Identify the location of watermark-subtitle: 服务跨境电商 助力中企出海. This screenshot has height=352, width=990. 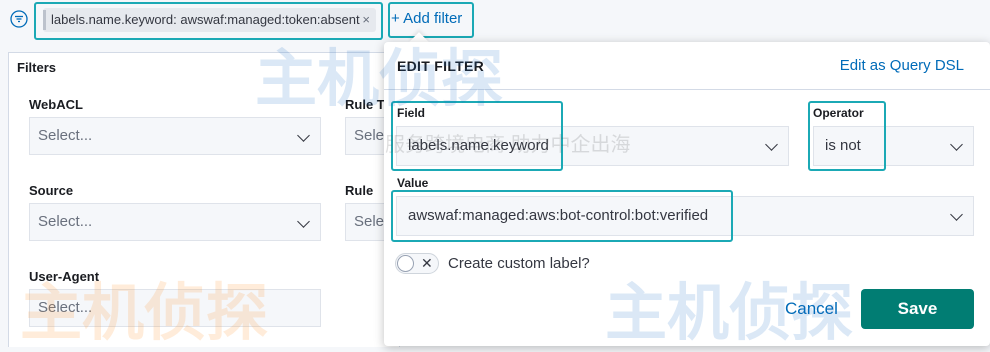
(508, 145).